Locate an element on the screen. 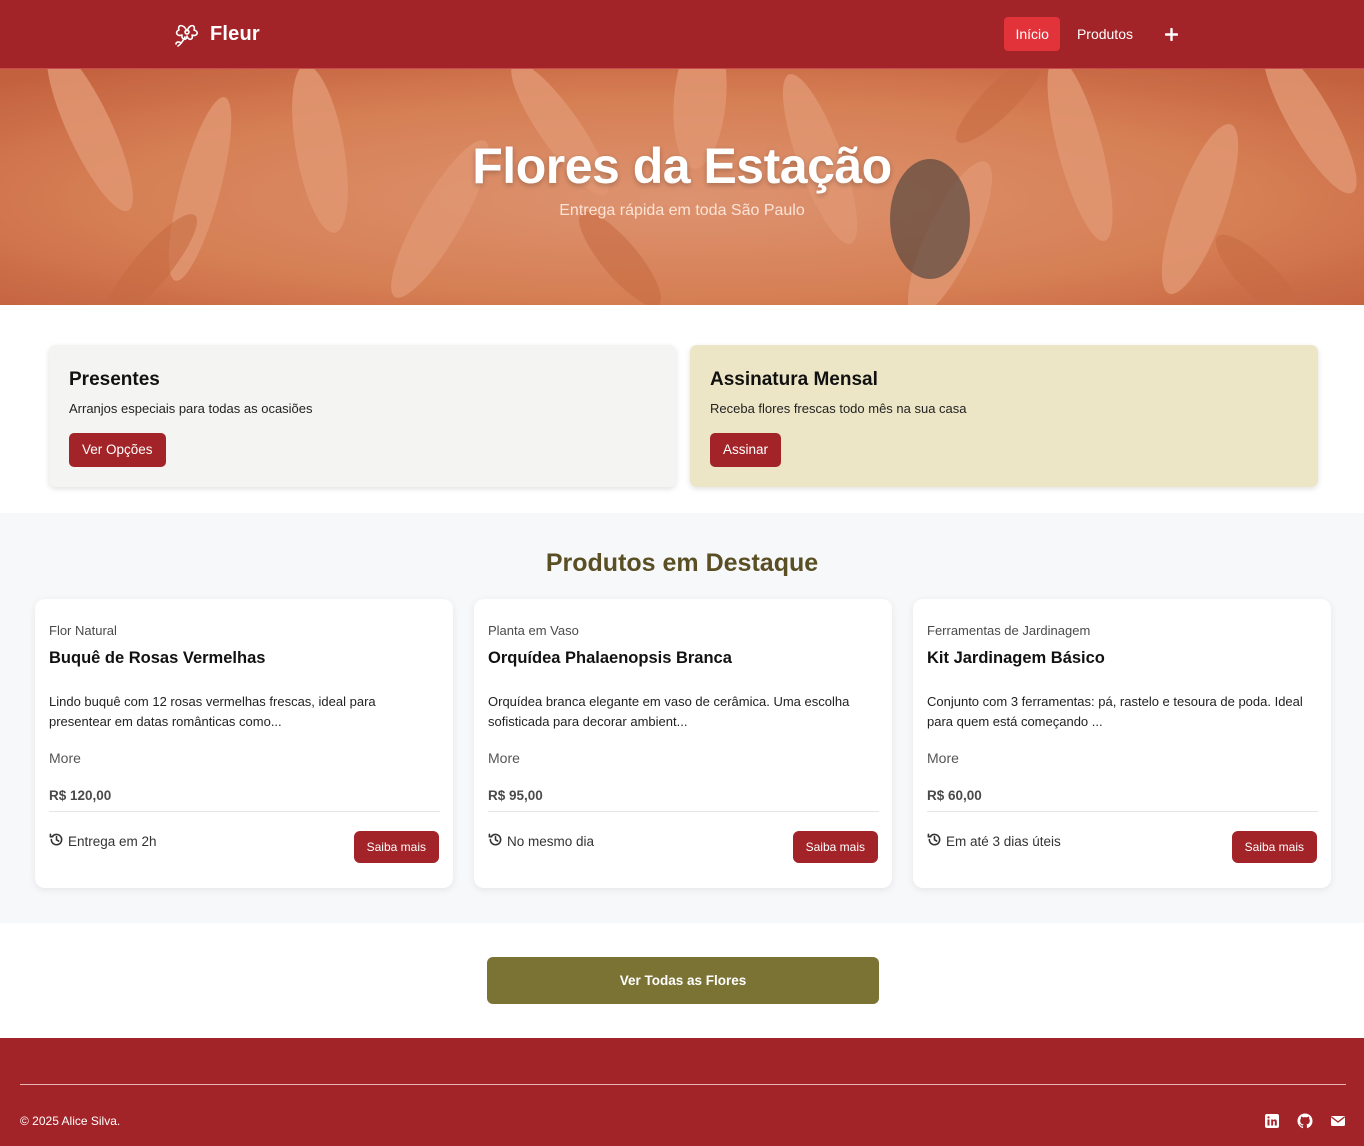  product-price: R$ 120,00 is located at coordinates (80, 795).